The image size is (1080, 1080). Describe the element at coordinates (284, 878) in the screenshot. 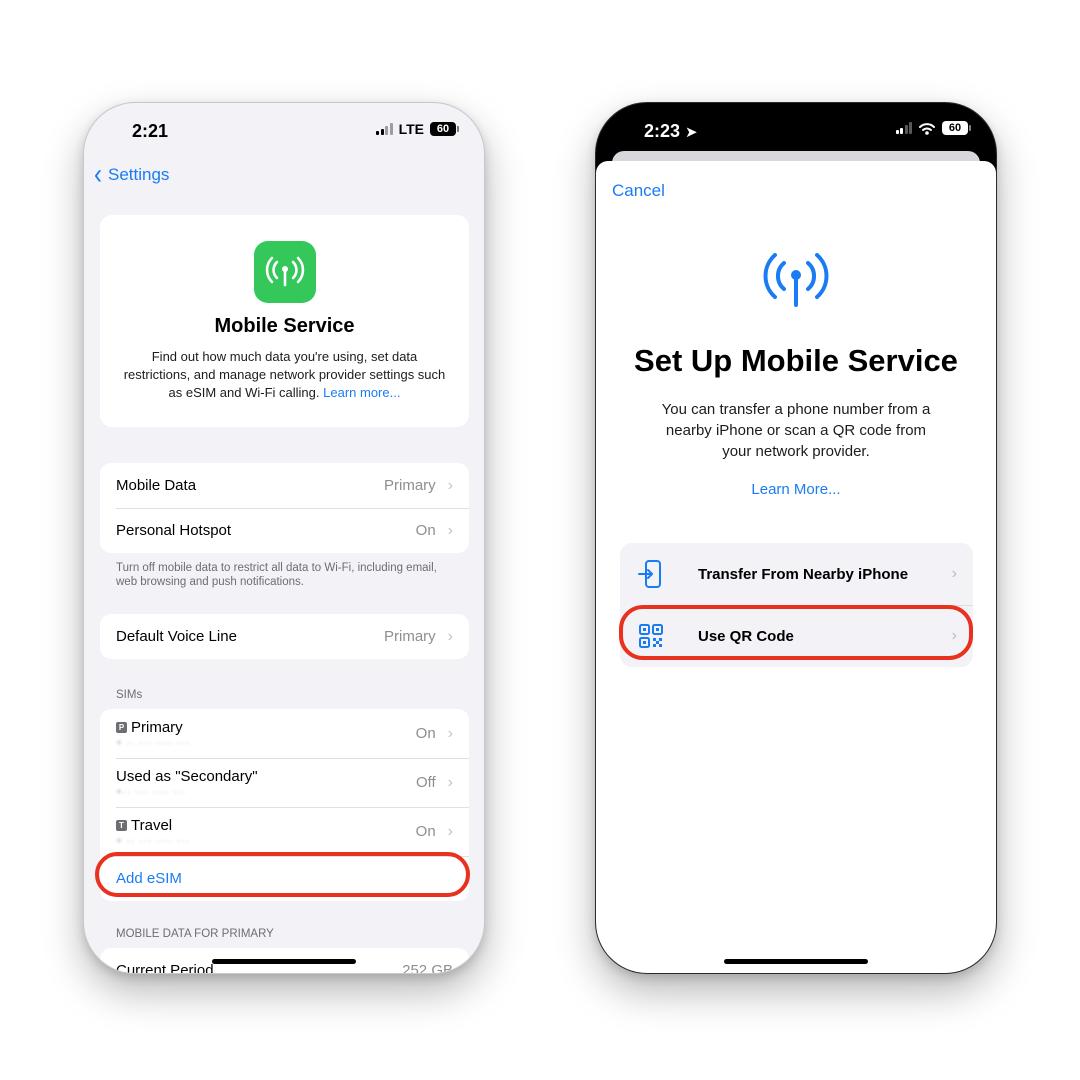

I see `add-esim-row: Add eSIM` at that location.